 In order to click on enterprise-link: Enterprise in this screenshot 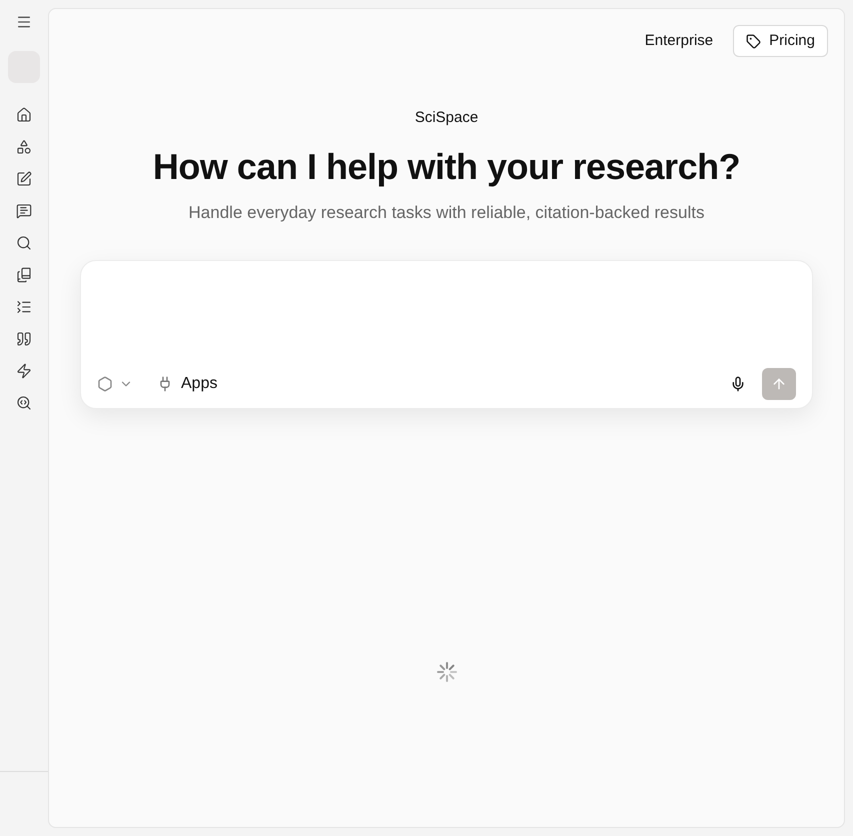, I will do `click(679, 41)`.